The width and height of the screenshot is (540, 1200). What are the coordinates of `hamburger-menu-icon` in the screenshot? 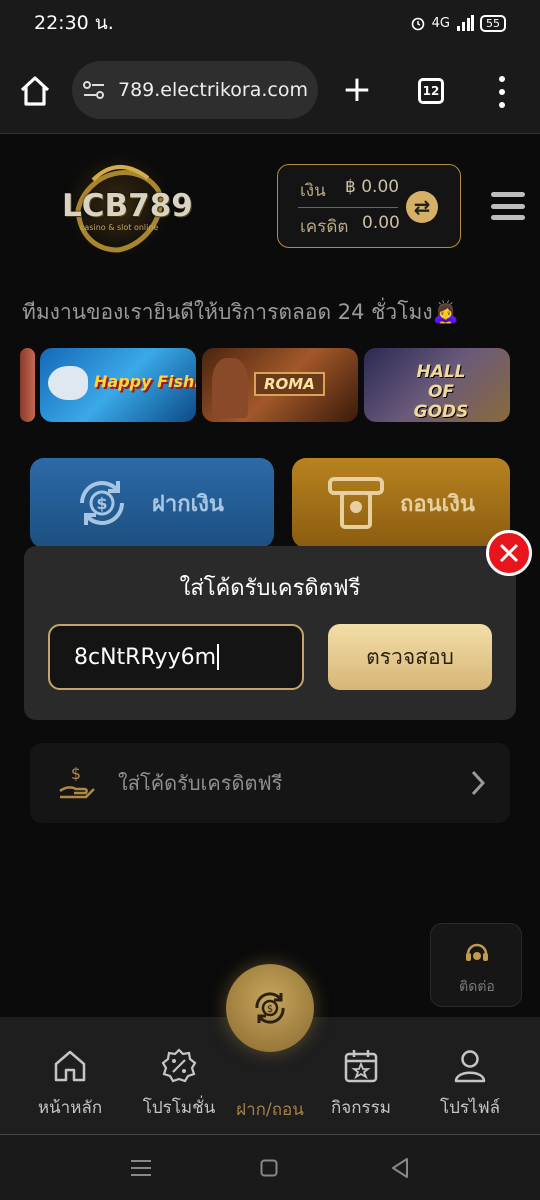 It's located at (508, 206).